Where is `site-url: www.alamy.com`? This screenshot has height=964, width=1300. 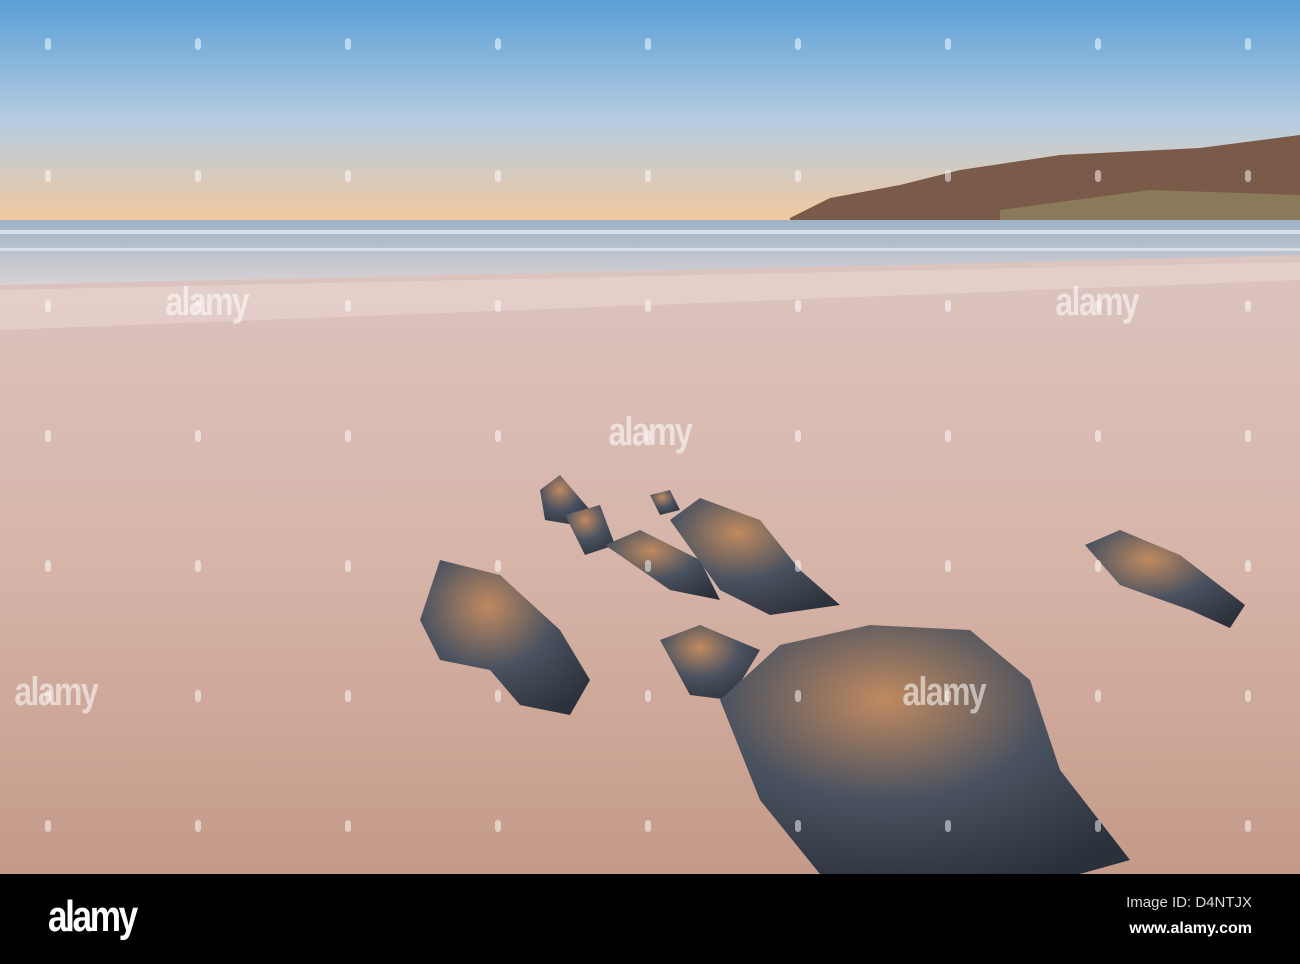
site-url: www.alamy.com is located at coordinates (1190, 928).